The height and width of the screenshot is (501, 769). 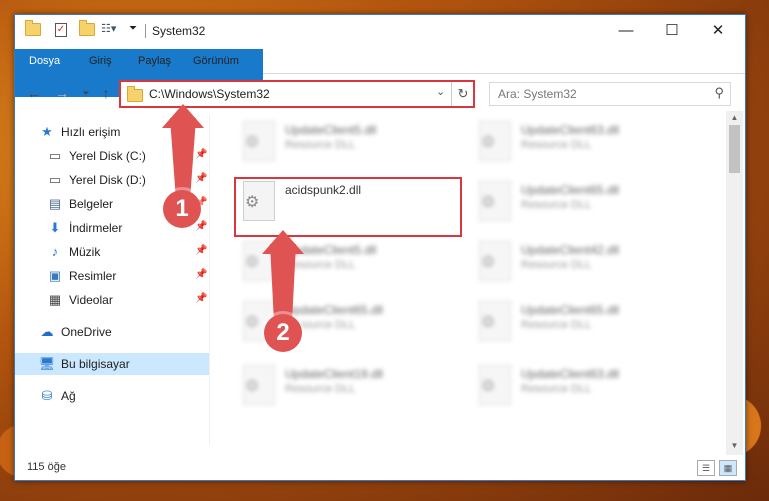 I want to click on file-name: UpdateClient42.dll, so click(x=570, y=250).